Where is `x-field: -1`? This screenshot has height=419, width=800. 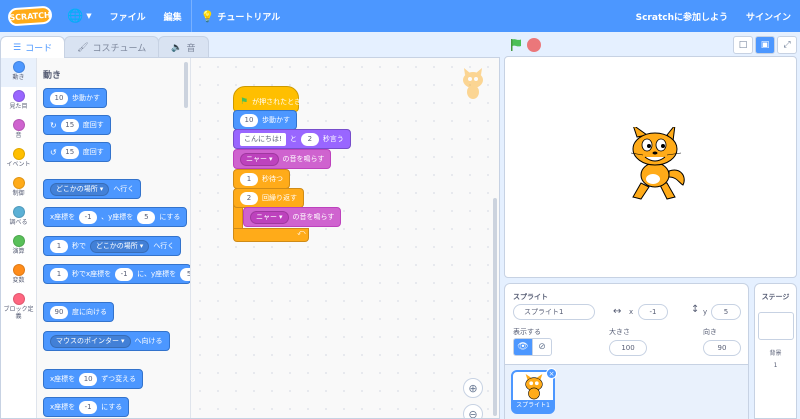
x-field: -1 is located at coordinates (653, 312).